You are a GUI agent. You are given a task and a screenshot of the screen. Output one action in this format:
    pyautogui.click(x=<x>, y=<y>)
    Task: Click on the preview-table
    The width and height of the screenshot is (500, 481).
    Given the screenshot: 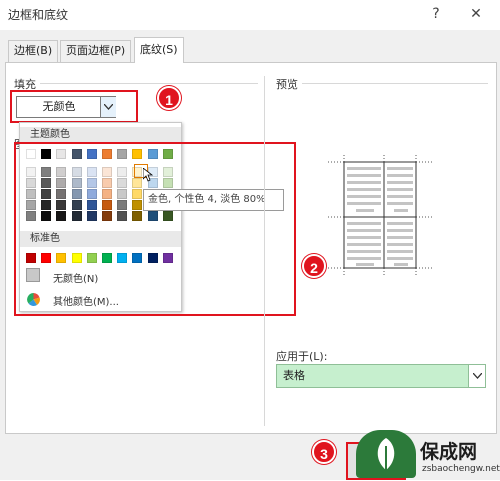 What is the action you would take?
    pyautogui.click(x=380, y=215)
    